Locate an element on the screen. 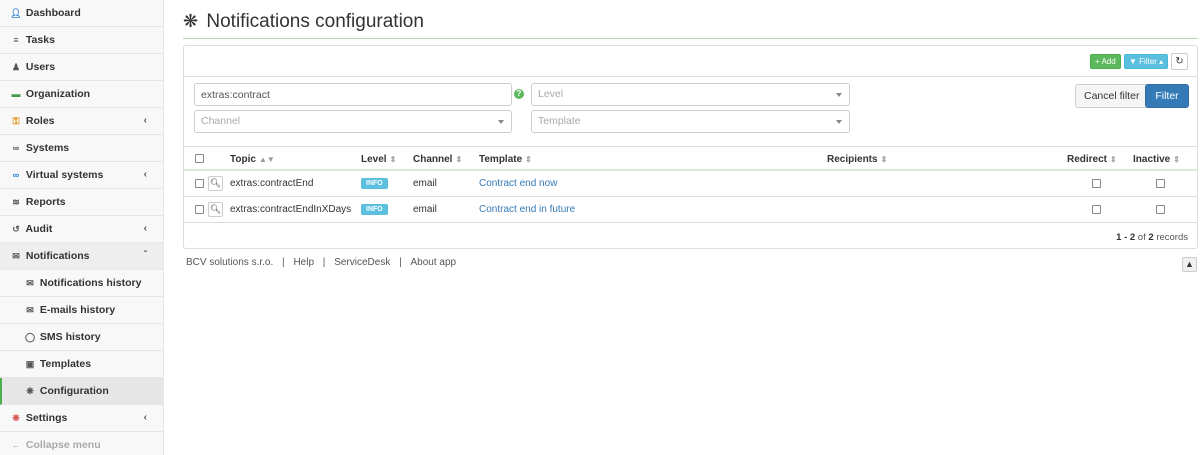 Image resolution: width=1200 pixels, height=455 pixels. sidebar-item-templates: ▣ Templates is located at coordinates (81, 364).